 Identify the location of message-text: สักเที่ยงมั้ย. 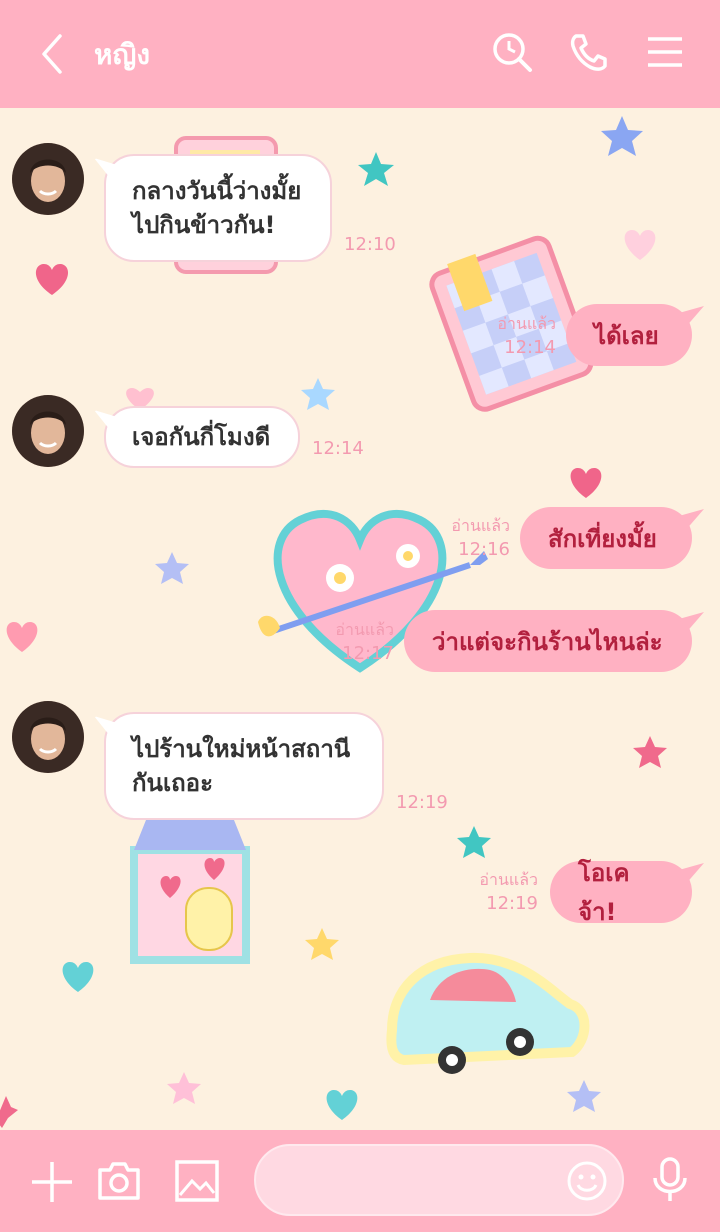
(602, 538).